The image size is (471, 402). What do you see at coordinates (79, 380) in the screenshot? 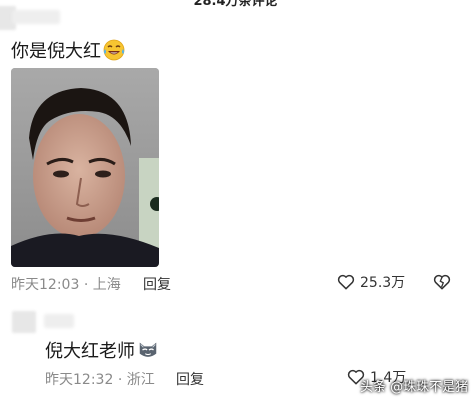
I see `comment-time: 昨天12:32` at bounding box center [79, 380].